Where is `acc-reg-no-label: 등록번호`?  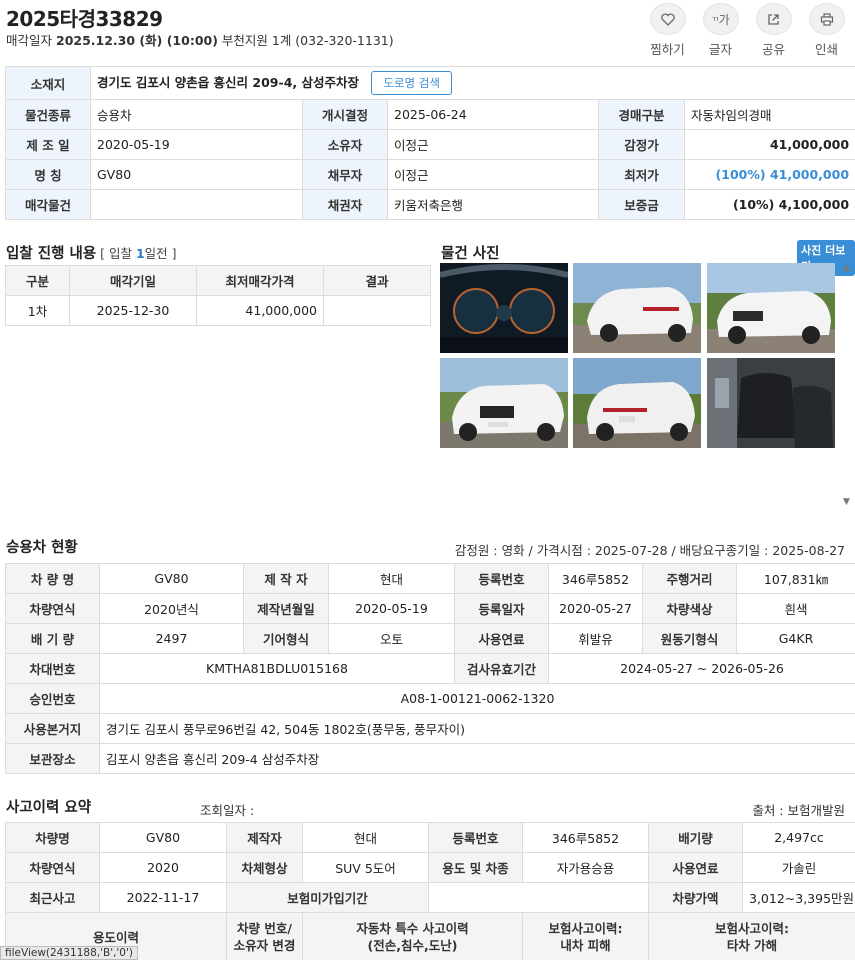 acc-reg-no-label: 등록번호 is located at coordinates (475, 837).